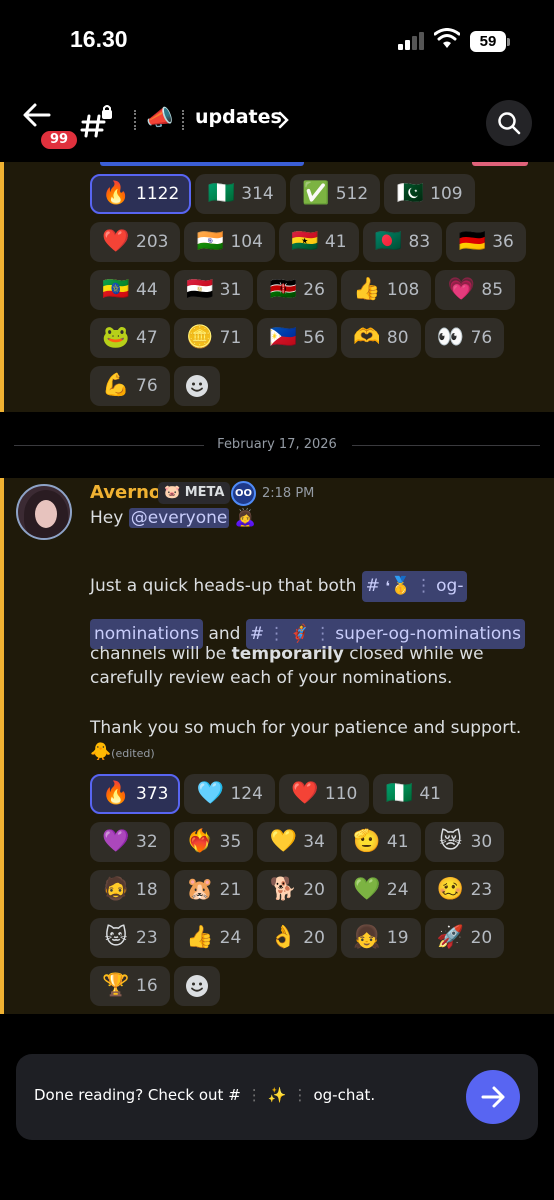 The width and height of the screenshot is (554, 1200). Describe the element at coordinates (238, 117) in the screenshot. I see `channel-title: updates` at that location.